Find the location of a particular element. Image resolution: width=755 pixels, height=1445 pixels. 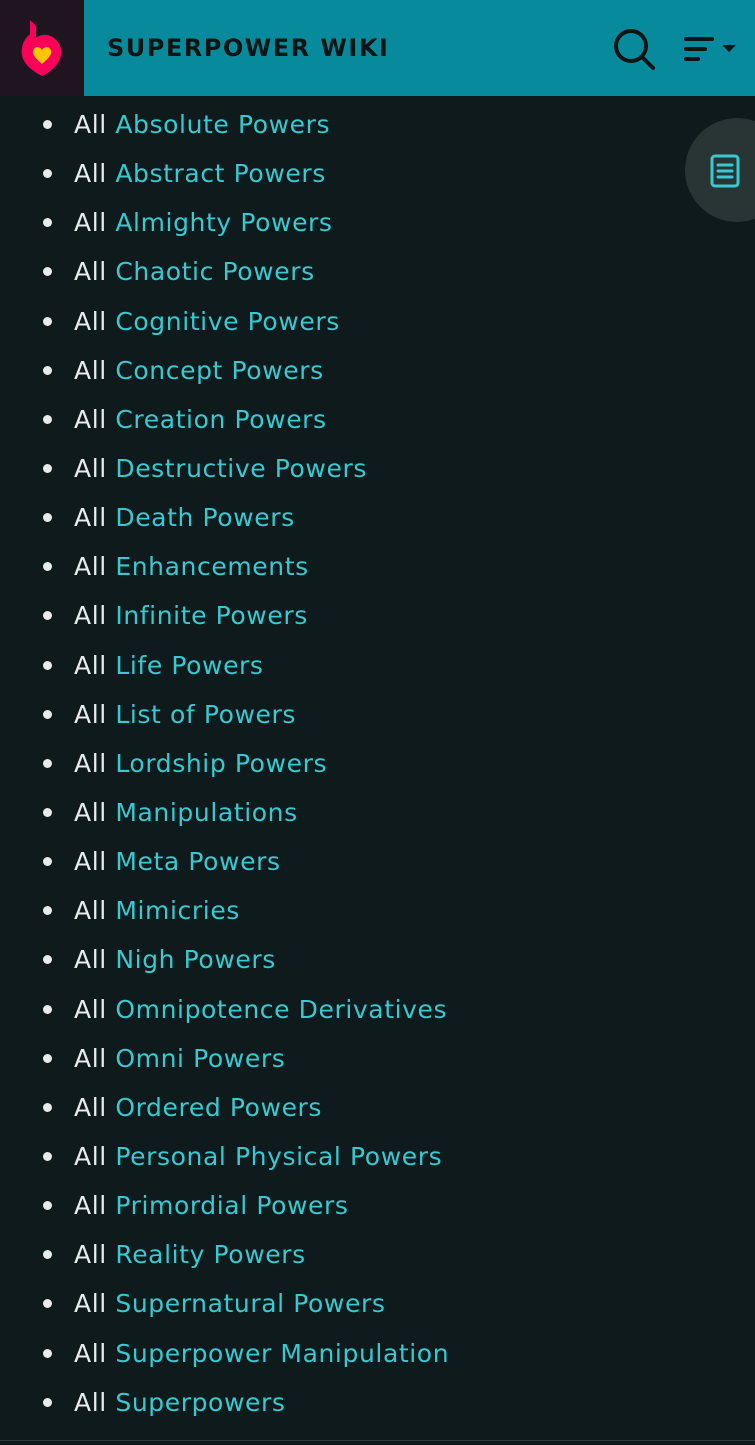

list-item: All Enhancements is located at coordinates (224, 566).